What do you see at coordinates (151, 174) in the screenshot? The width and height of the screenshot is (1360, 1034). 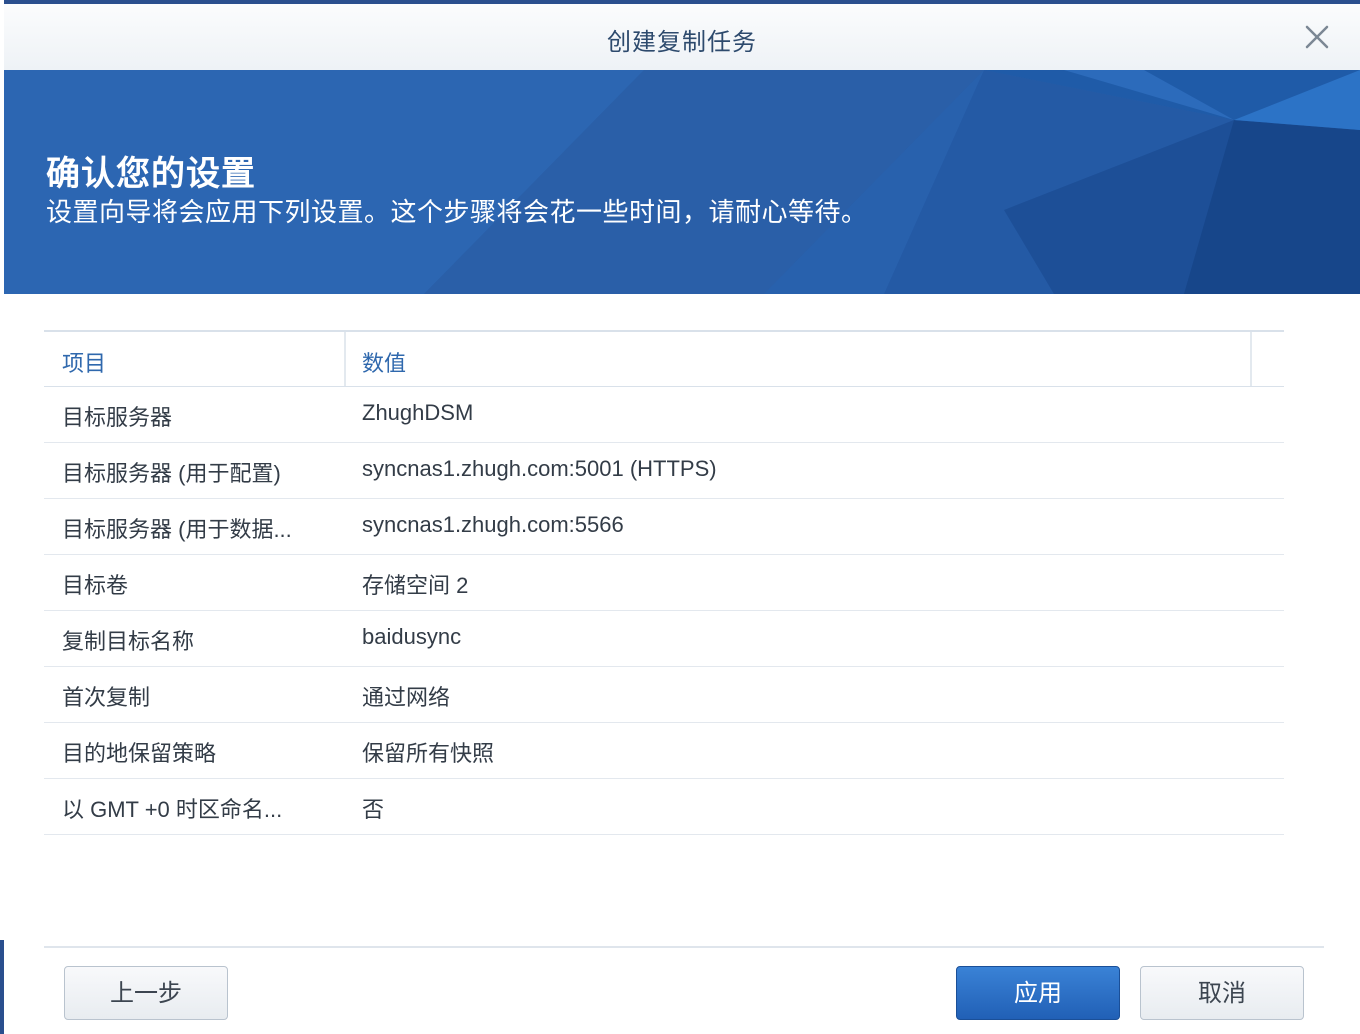 I see `banner-heading: 确认您的设置` at bounding box center [151, 174].